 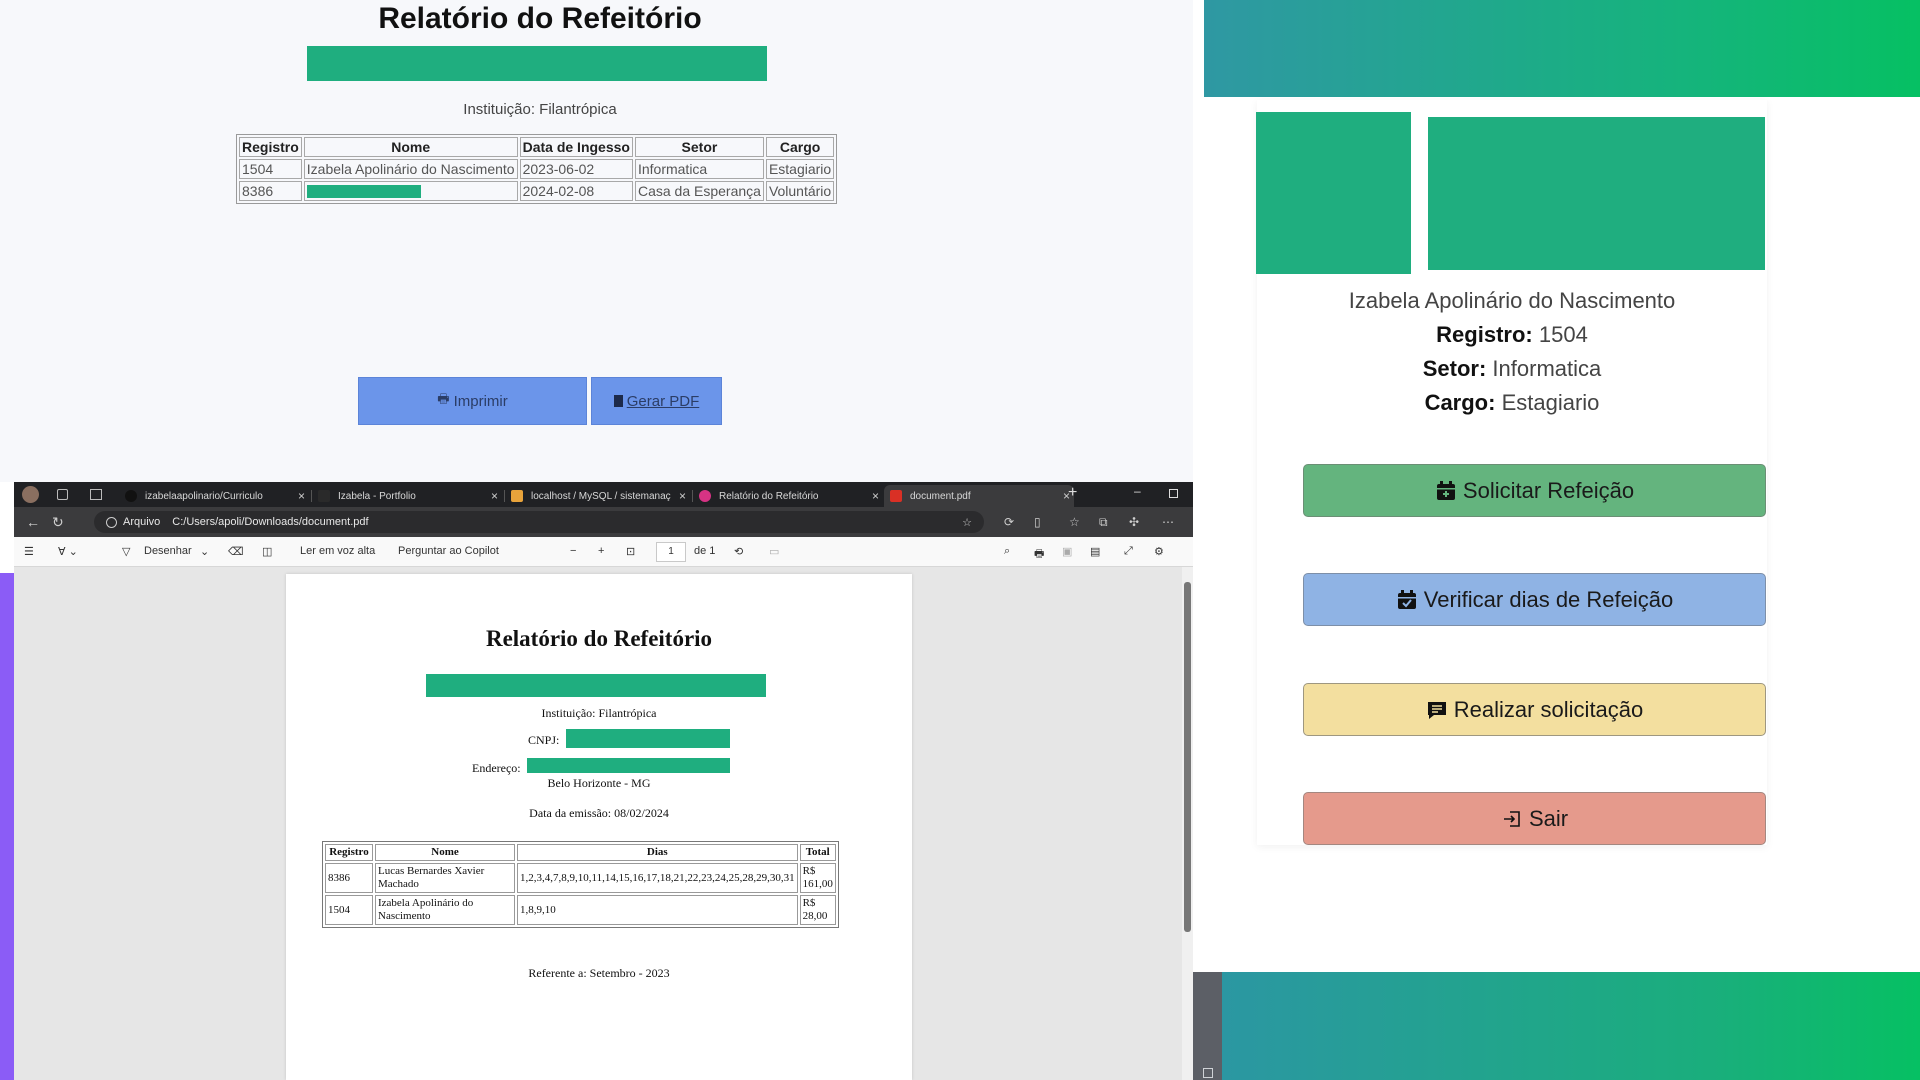 What do you see at coordinates (480, 401) in the screenshot?
I see `print-button-label: Imprimir` at bounding box center [480, 401].